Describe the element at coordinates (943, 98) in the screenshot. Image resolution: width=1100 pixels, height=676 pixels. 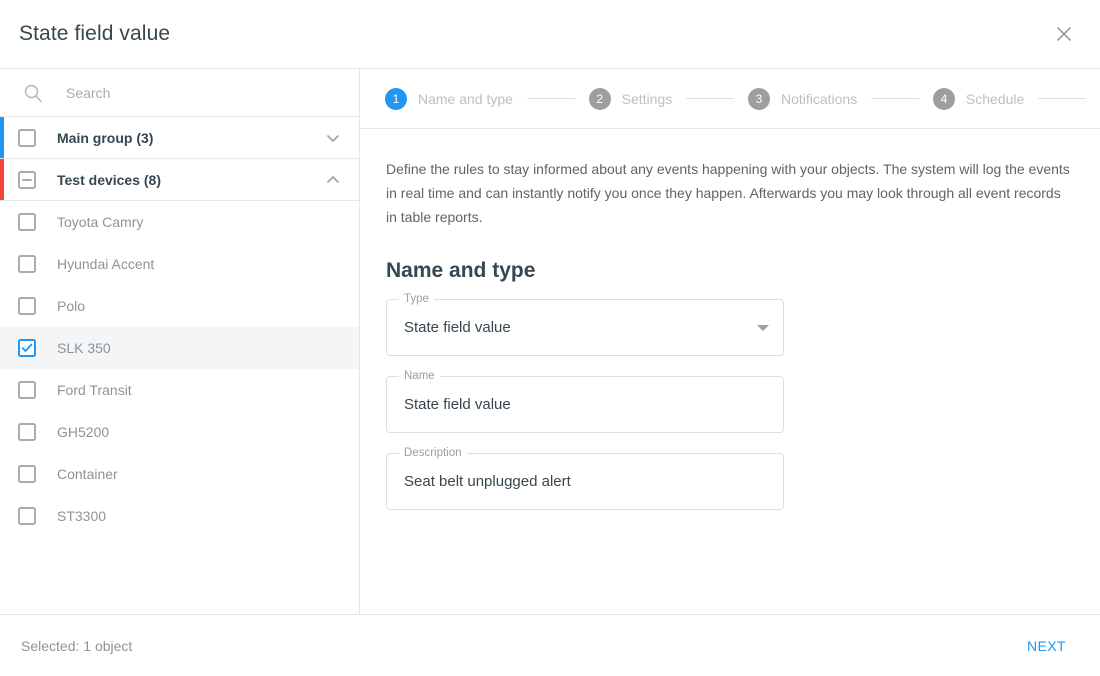
I see `step-number: 4` at that location.